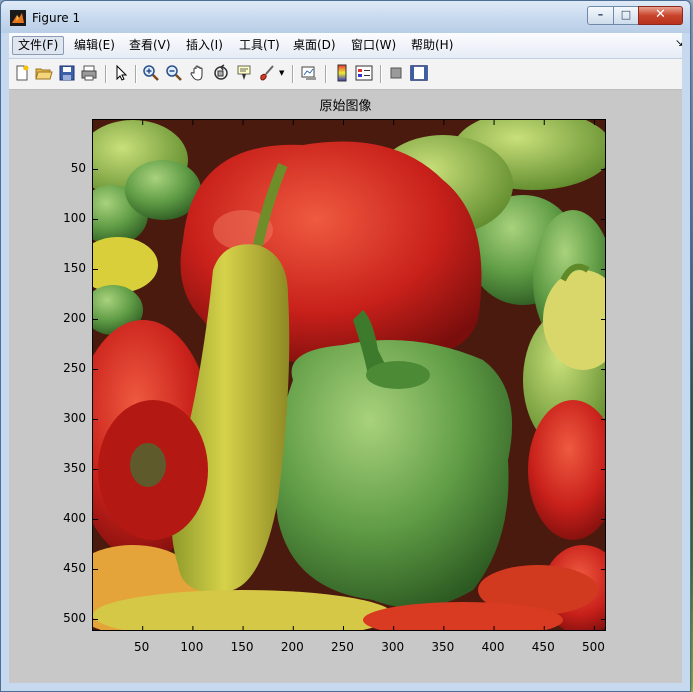 The width and height of the screenshot is (693, 692). Describe the element at coordinates (198, 73) in the screenshot. I see `pan-icon` at that location.